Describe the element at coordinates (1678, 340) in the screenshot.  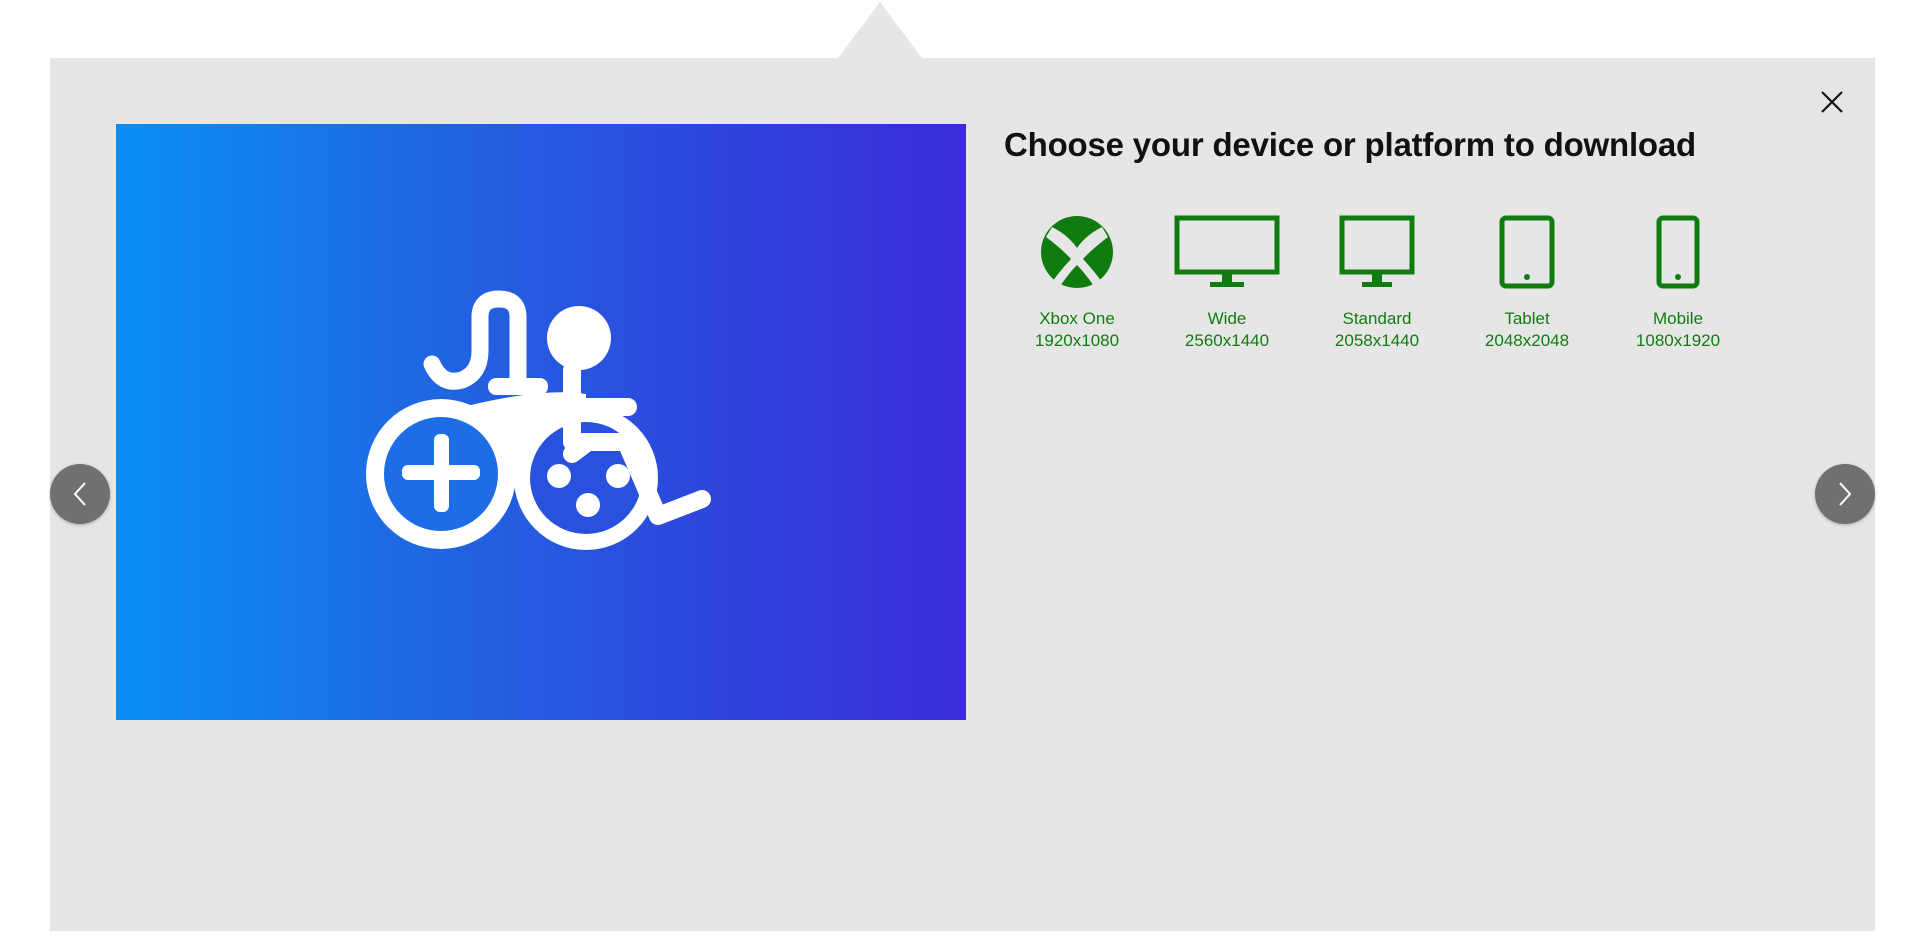
I see `device-resolution: 1080x1920` at that location.